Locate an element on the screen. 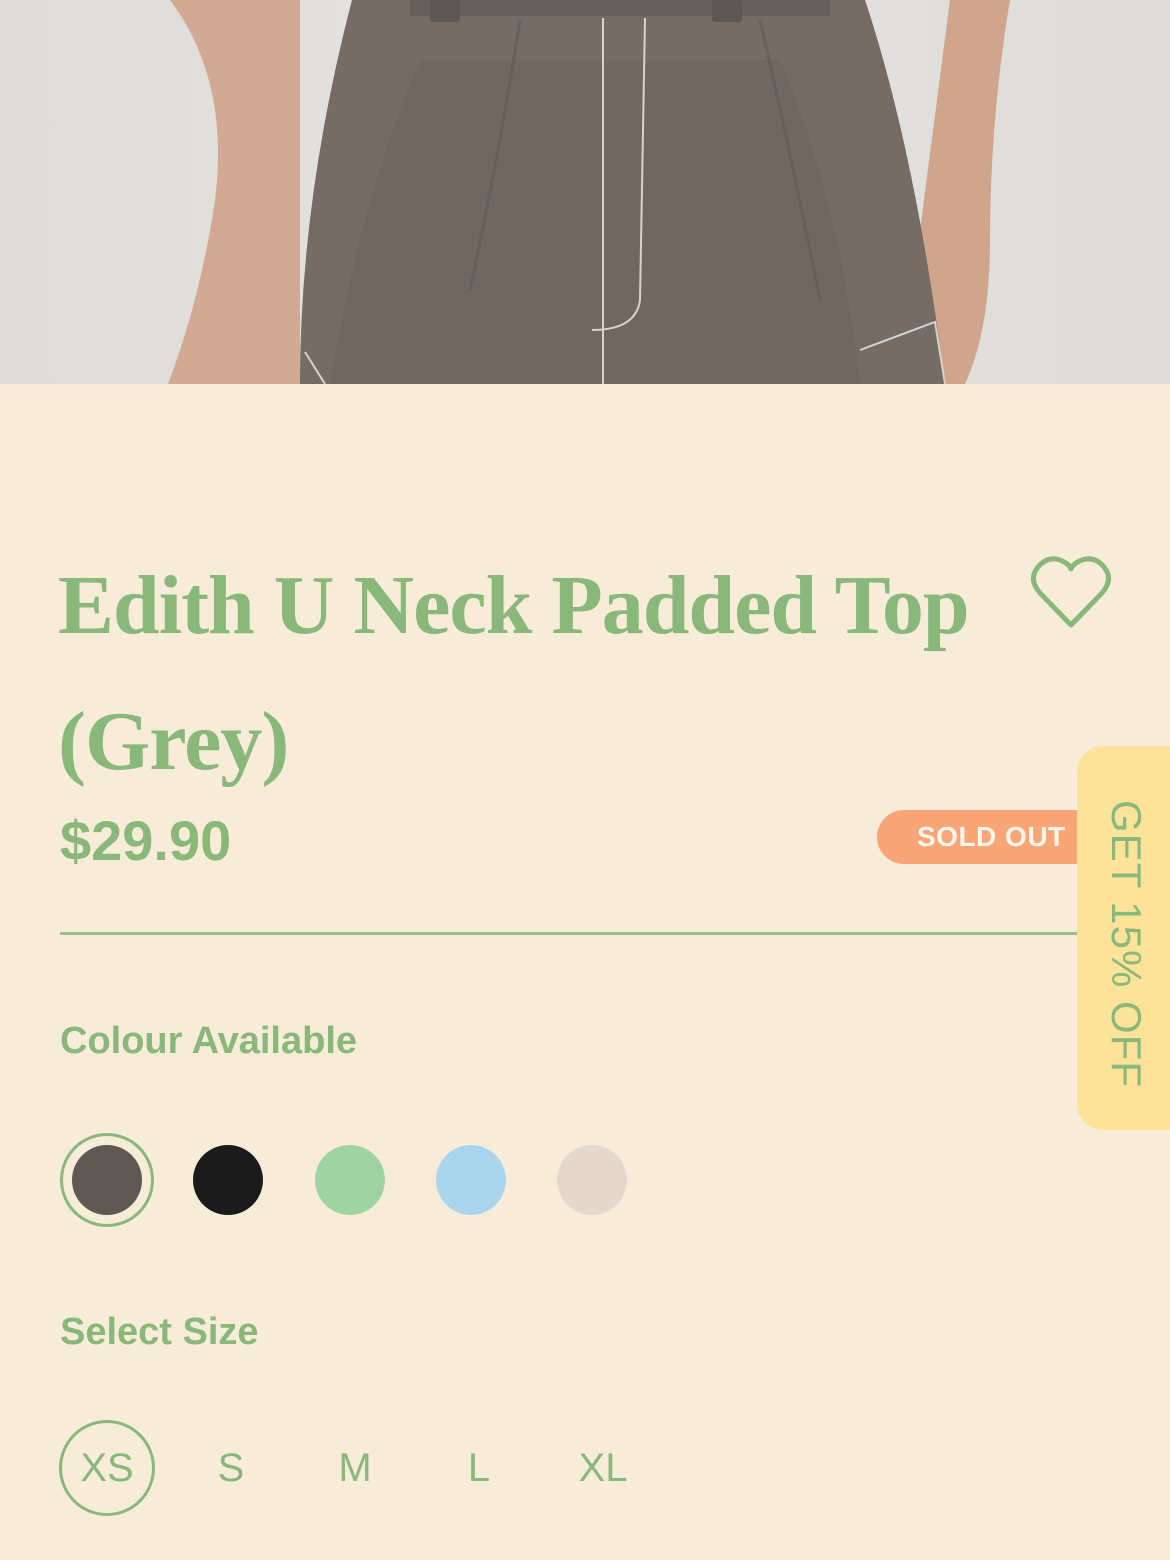 The image size is (1170, 1560). size-option-m: M is located at coordinates (355, 1468).